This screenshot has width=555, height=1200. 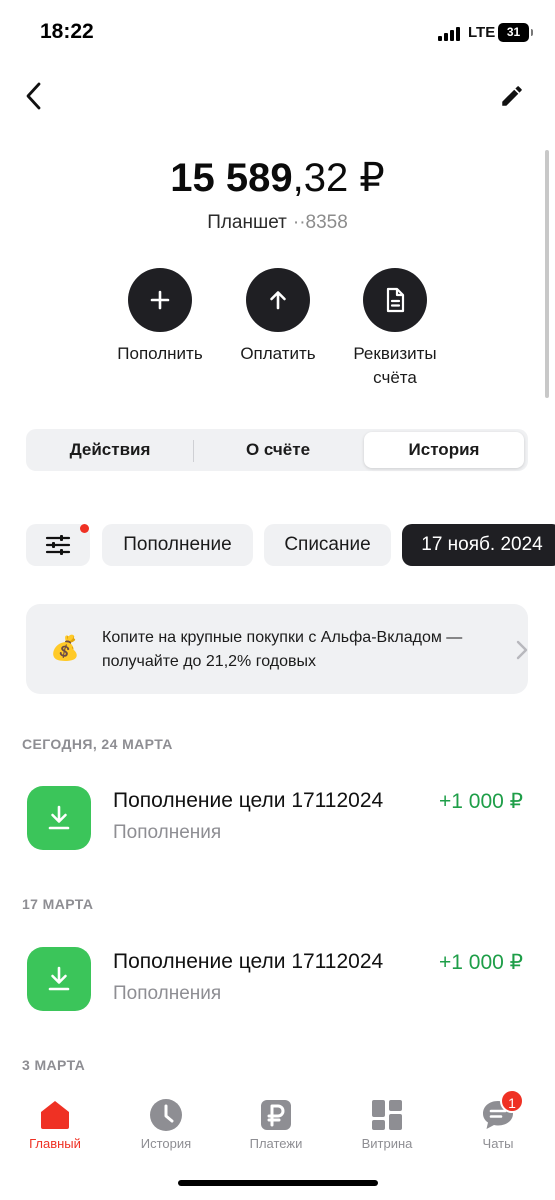 I want to click on status-bar: 18:22 LTE 31, so click(x=277, y=33).